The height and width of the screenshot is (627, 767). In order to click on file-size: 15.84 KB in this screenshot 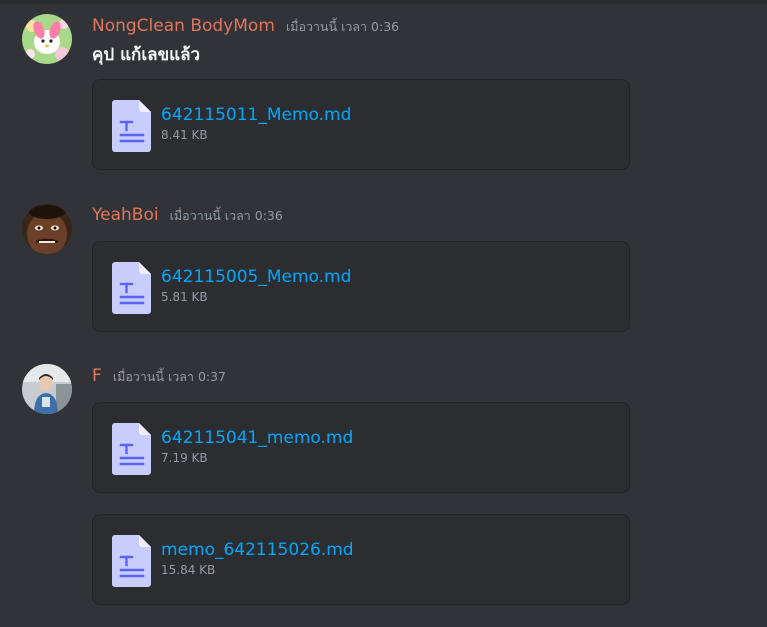, I will do `click(188, 570)`.